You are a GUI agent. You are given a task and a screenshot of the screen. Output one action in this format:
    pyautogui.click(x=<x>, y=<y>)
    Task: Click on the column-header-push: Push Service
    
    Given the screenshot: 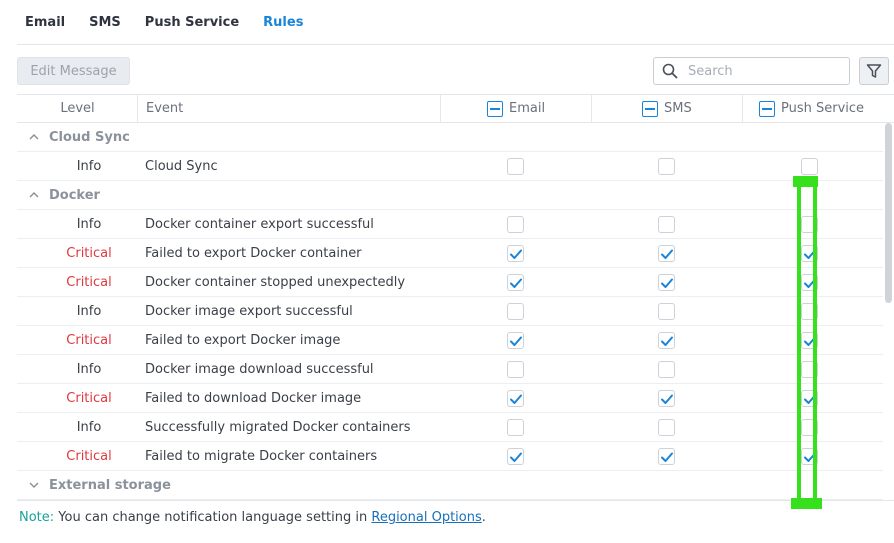 What is the action you would take?
    pyautogui.click(x=811, y=108)
    